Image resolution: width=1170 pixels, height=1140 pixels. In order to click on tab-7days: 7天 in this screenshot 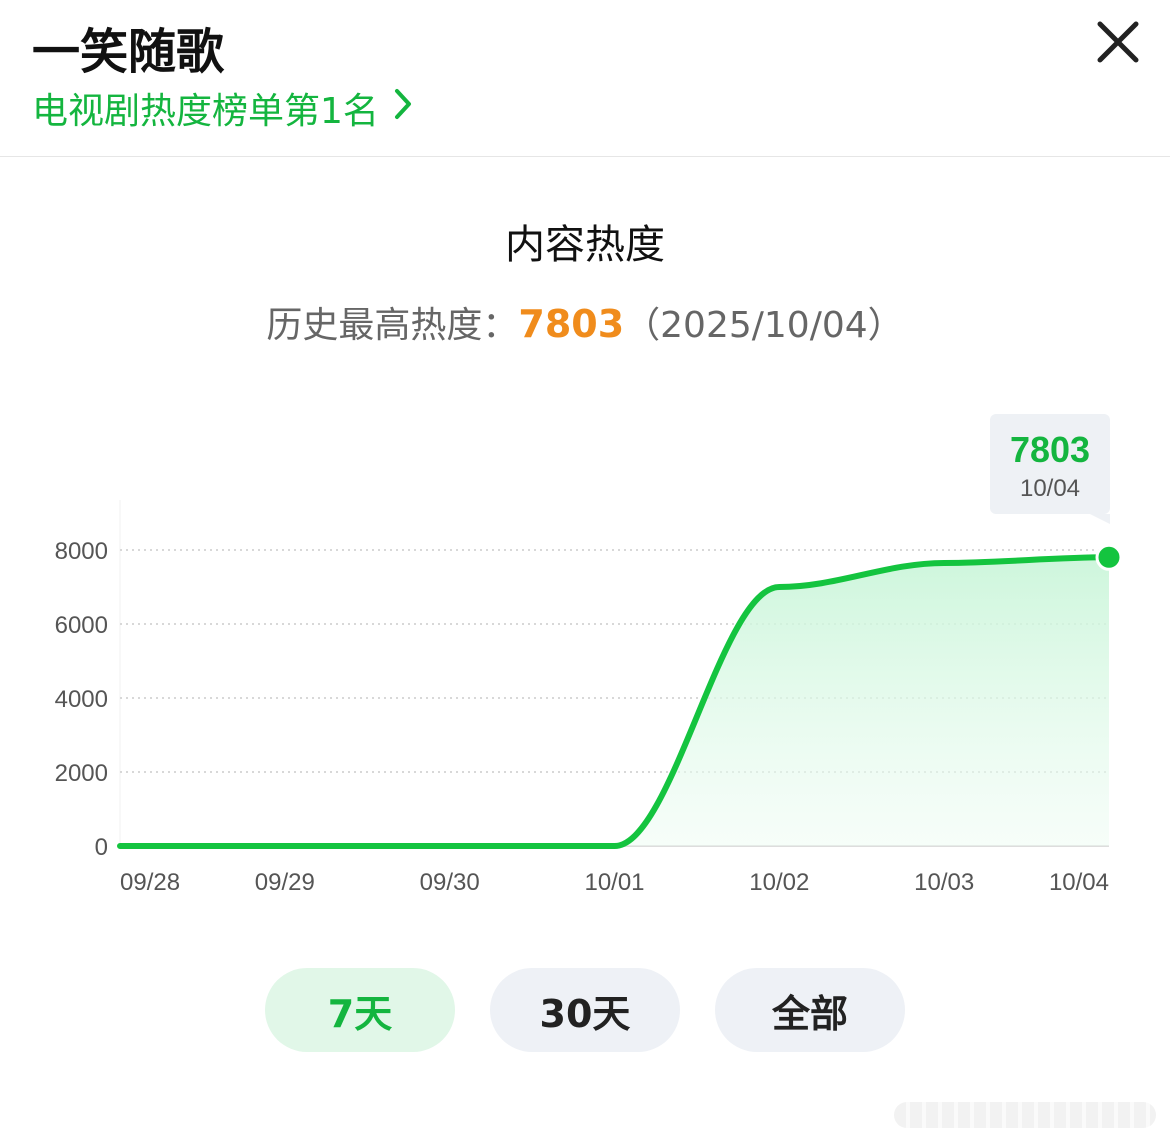, I will do `click(360, 1010)`.